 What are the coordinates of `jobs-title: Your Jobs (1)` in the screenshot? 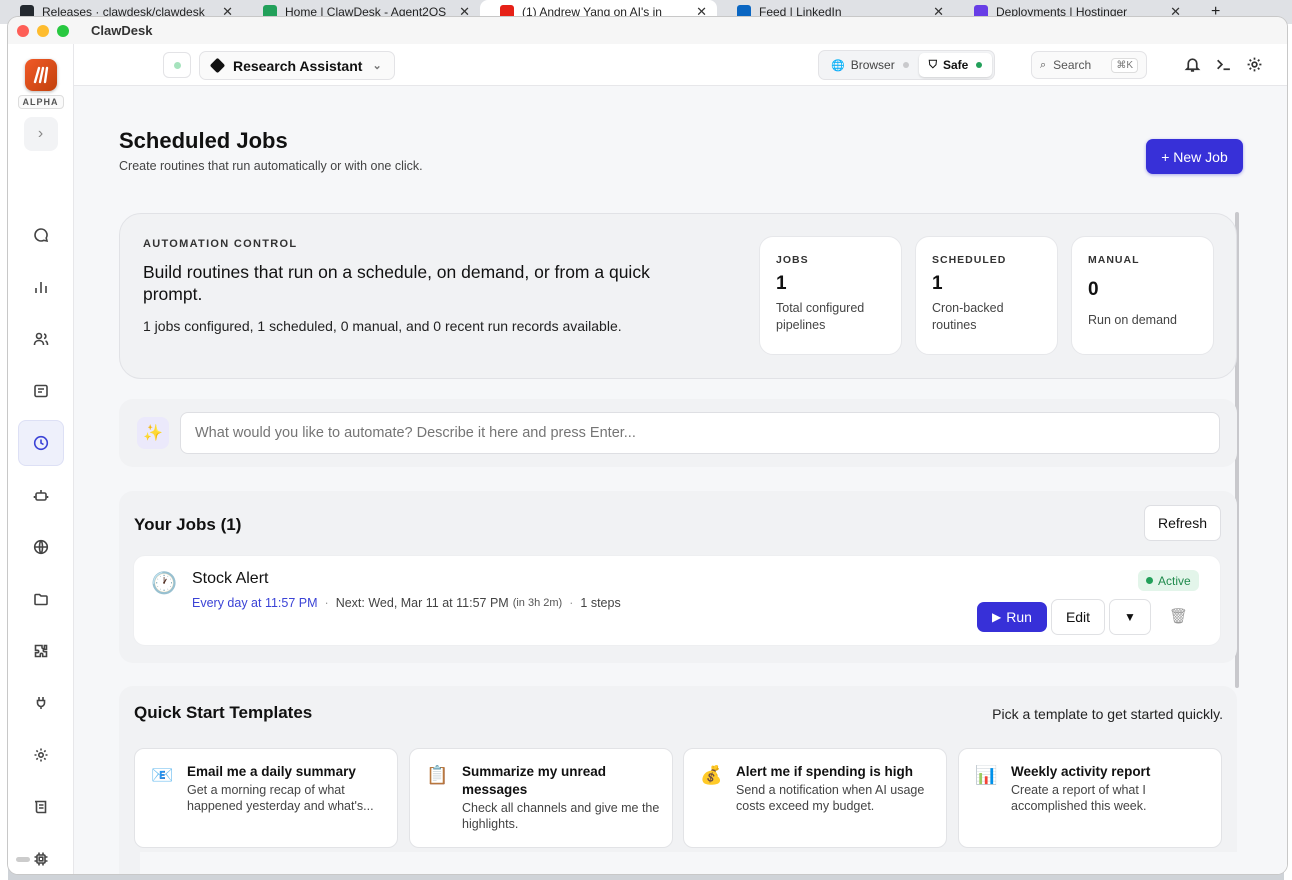 It's located at (188, 524).